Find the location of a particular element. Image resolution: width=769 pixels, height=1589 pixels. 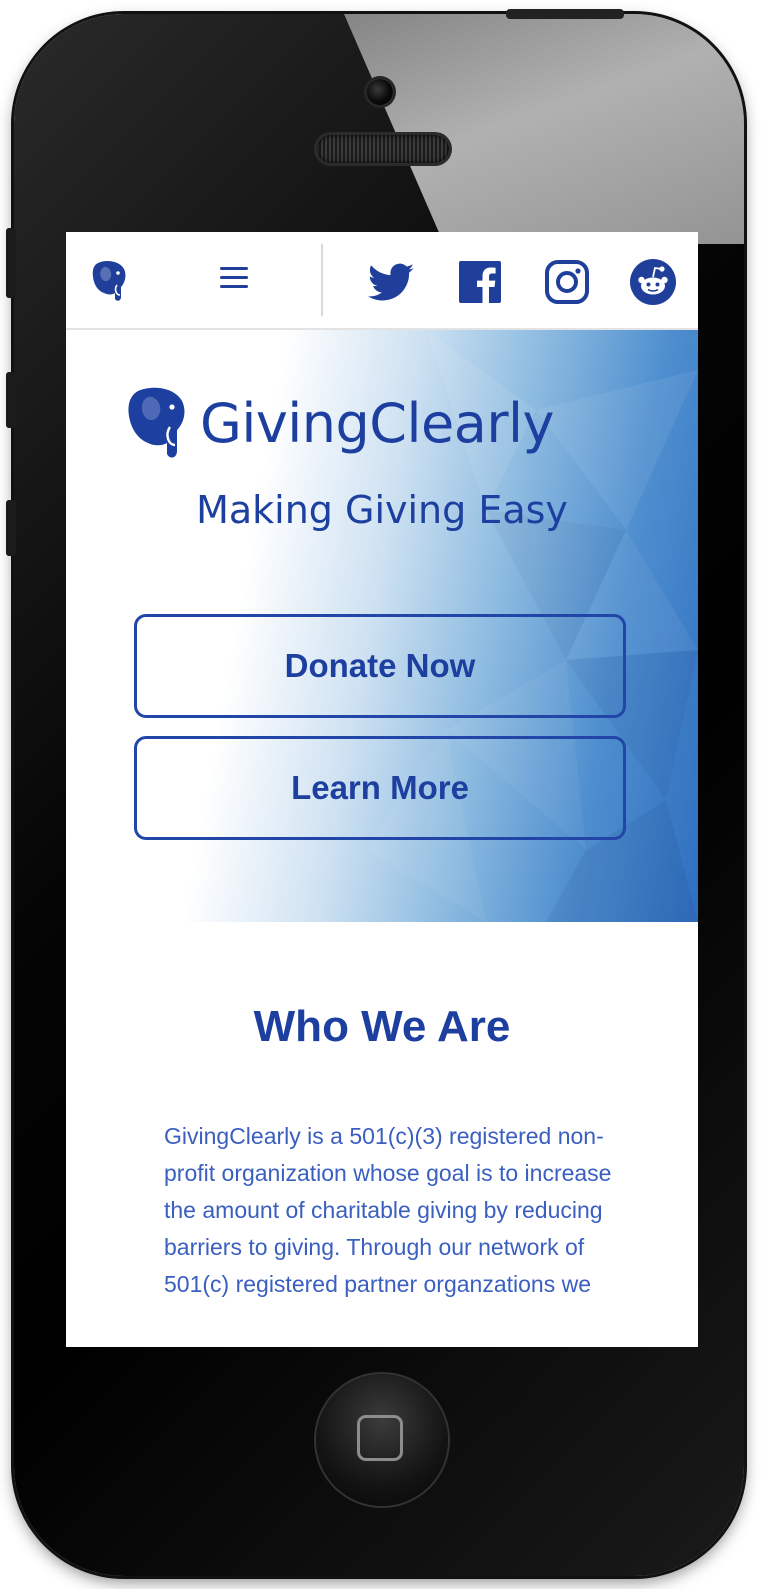

facebook-icon is located at coordinates (480, 282).